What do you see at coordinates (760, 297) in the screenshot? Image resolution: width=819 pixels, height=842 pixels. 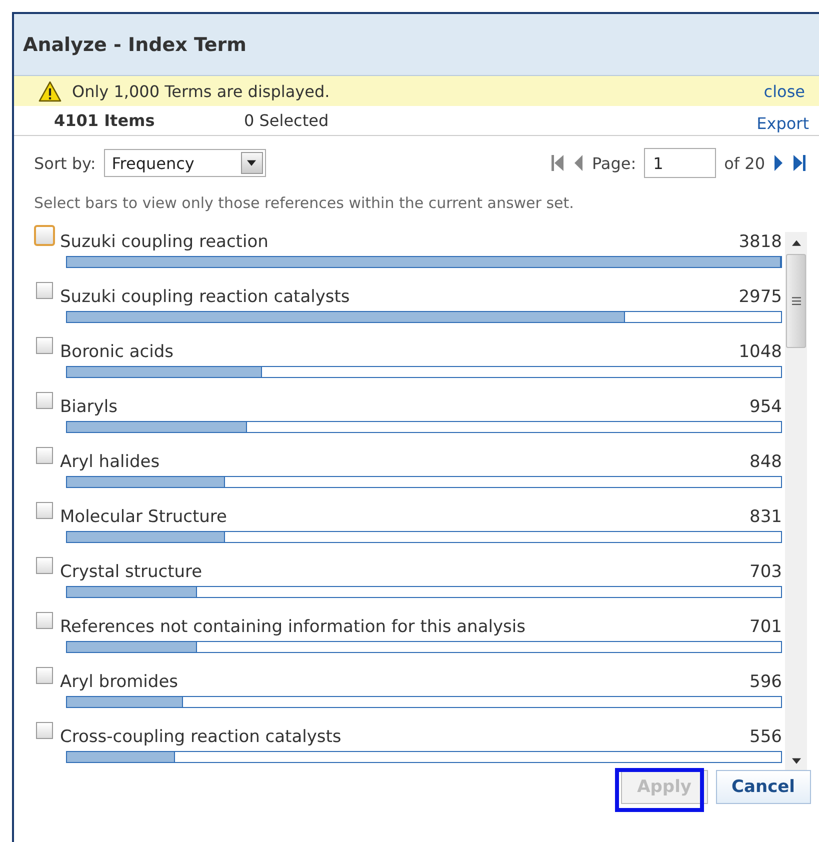 I see `term-count: 2975` at bounding box center [760, 297].